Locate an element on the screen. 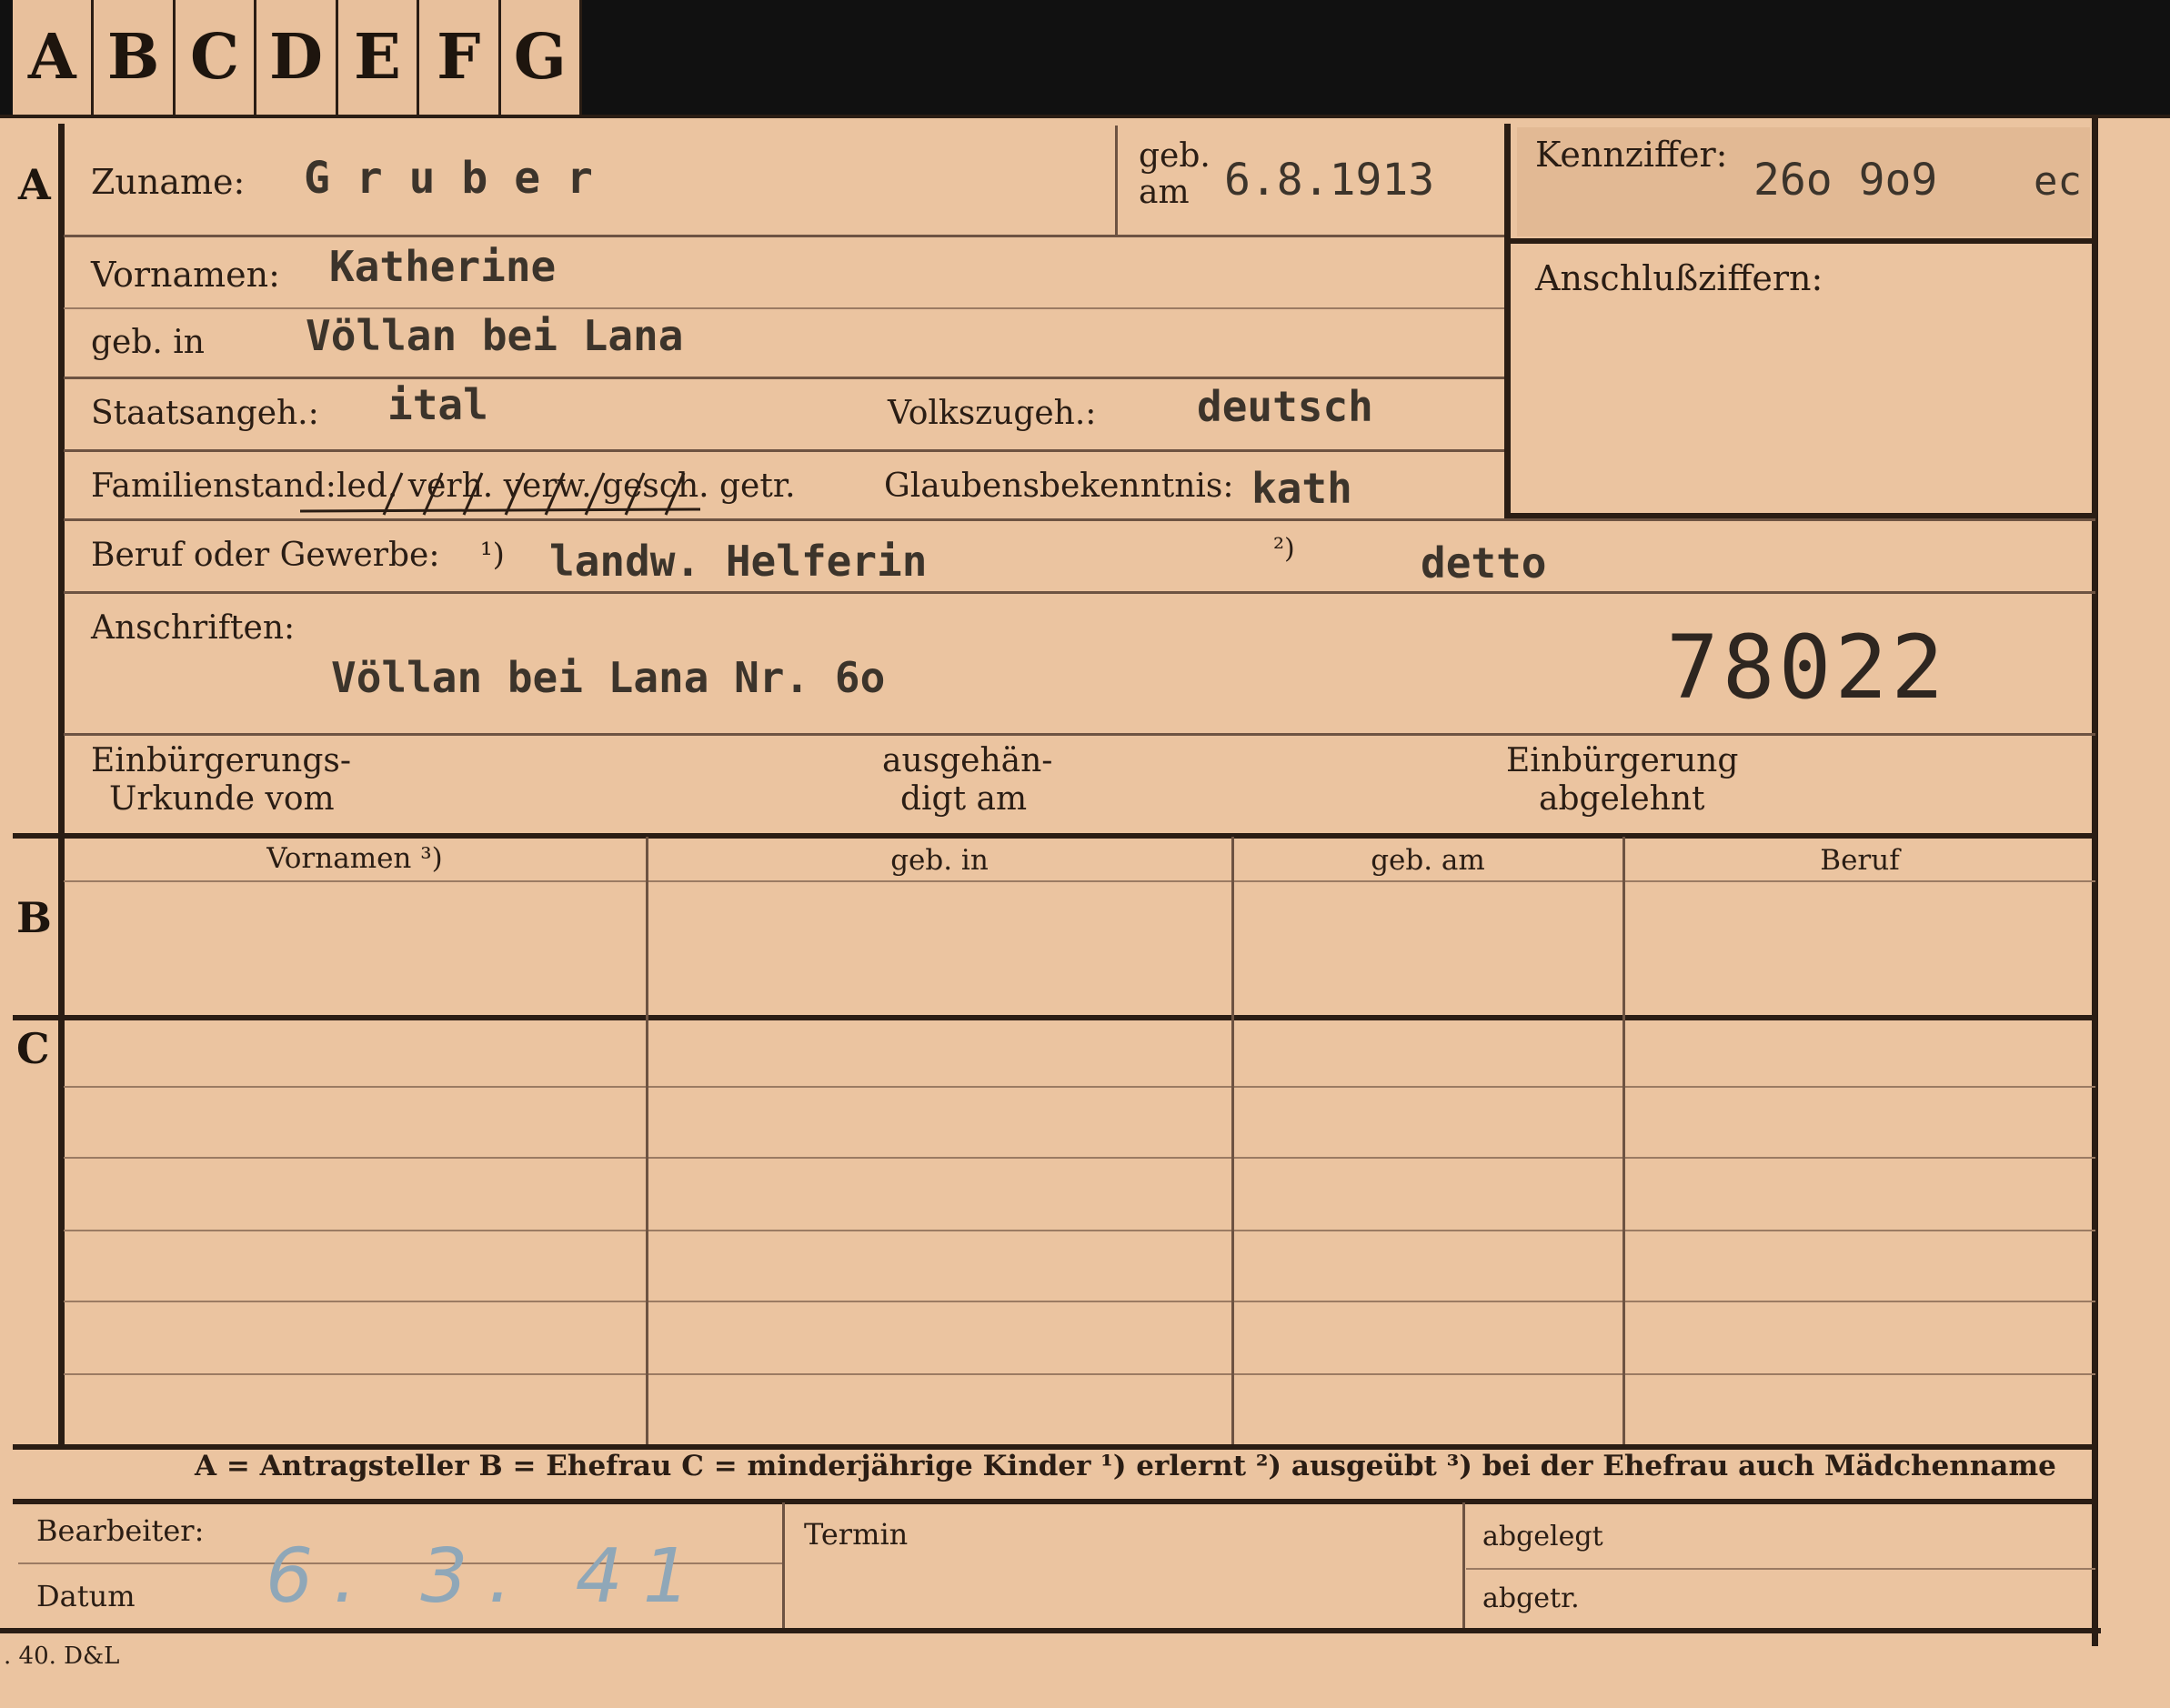  left-frame-line is located at coordinates (62, 785).